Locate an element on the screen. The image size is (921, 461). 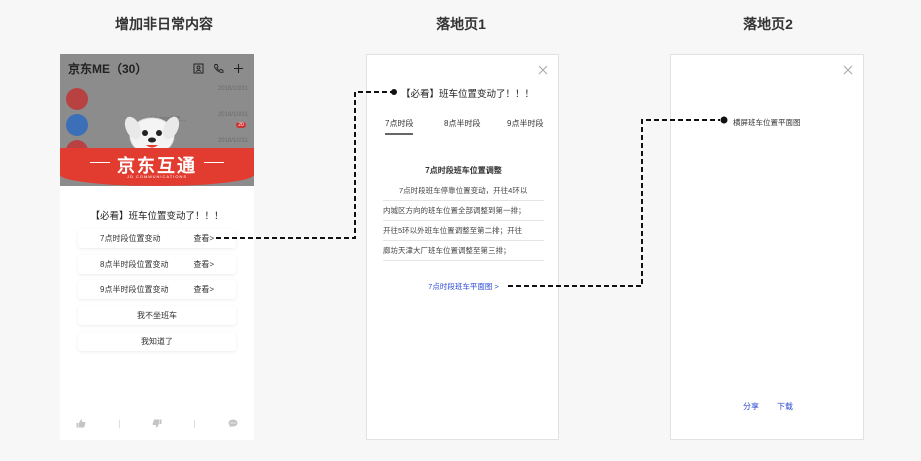
option-label: 9点半时段位置变动 is located at coordinates (134, 289).